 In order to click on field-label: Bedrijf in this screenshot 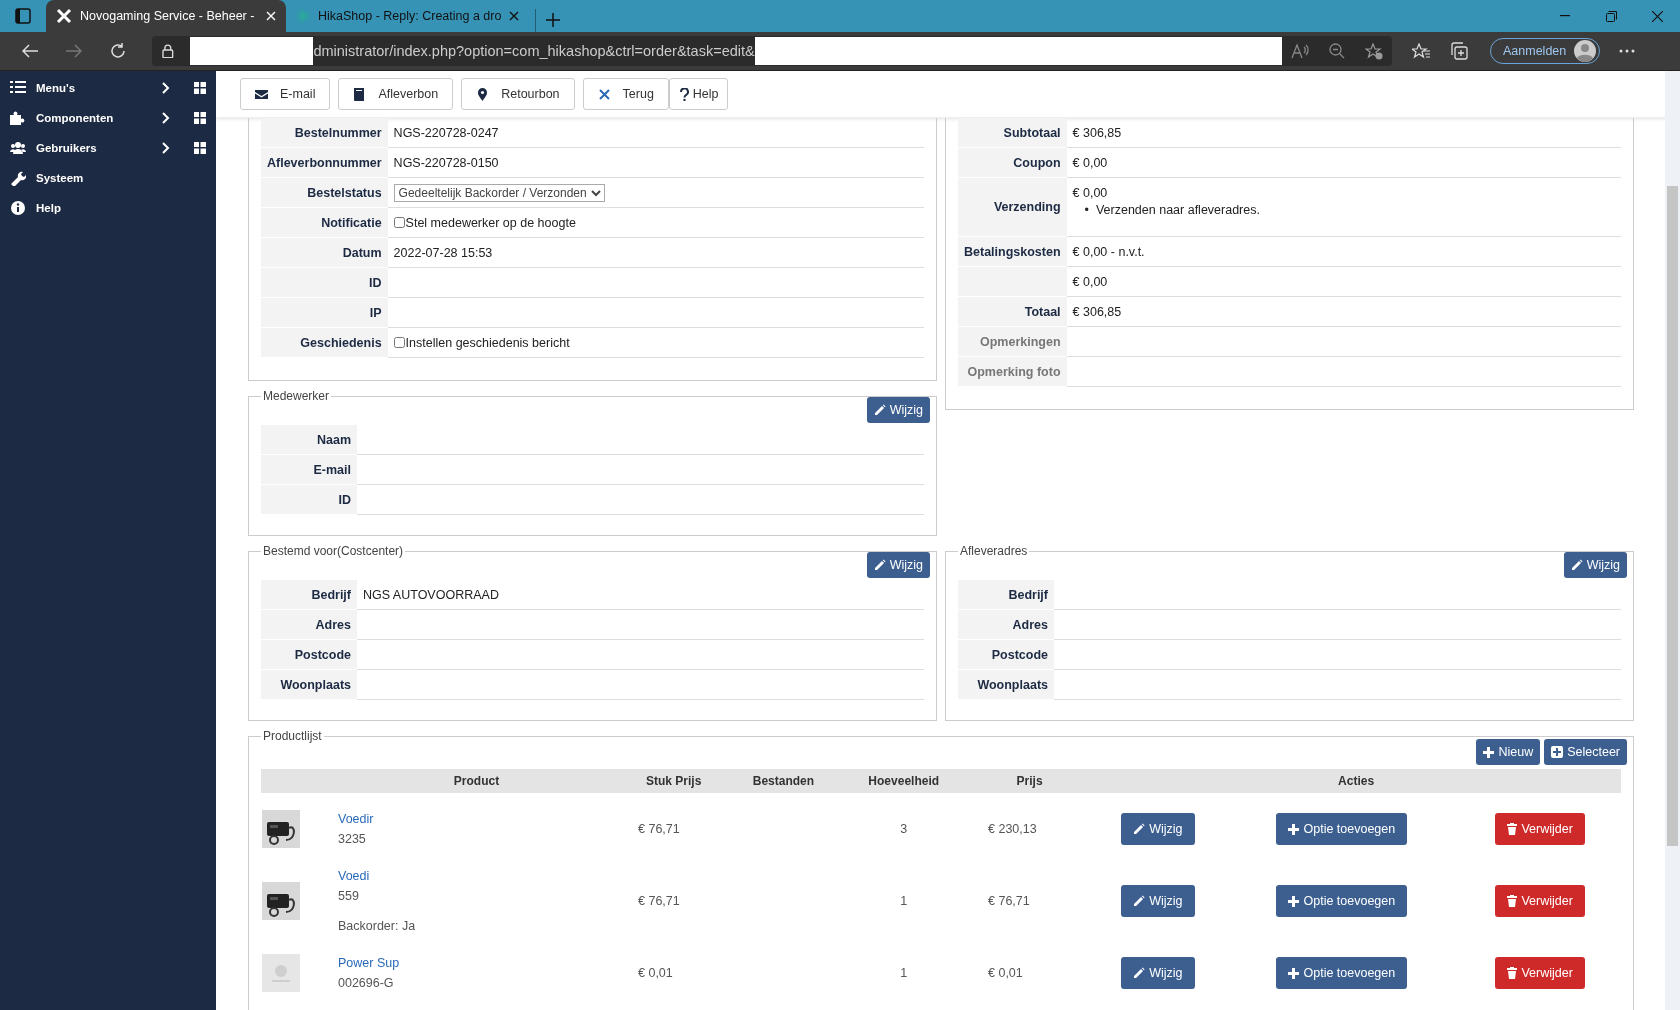, I will do `click(1028, 594)`.